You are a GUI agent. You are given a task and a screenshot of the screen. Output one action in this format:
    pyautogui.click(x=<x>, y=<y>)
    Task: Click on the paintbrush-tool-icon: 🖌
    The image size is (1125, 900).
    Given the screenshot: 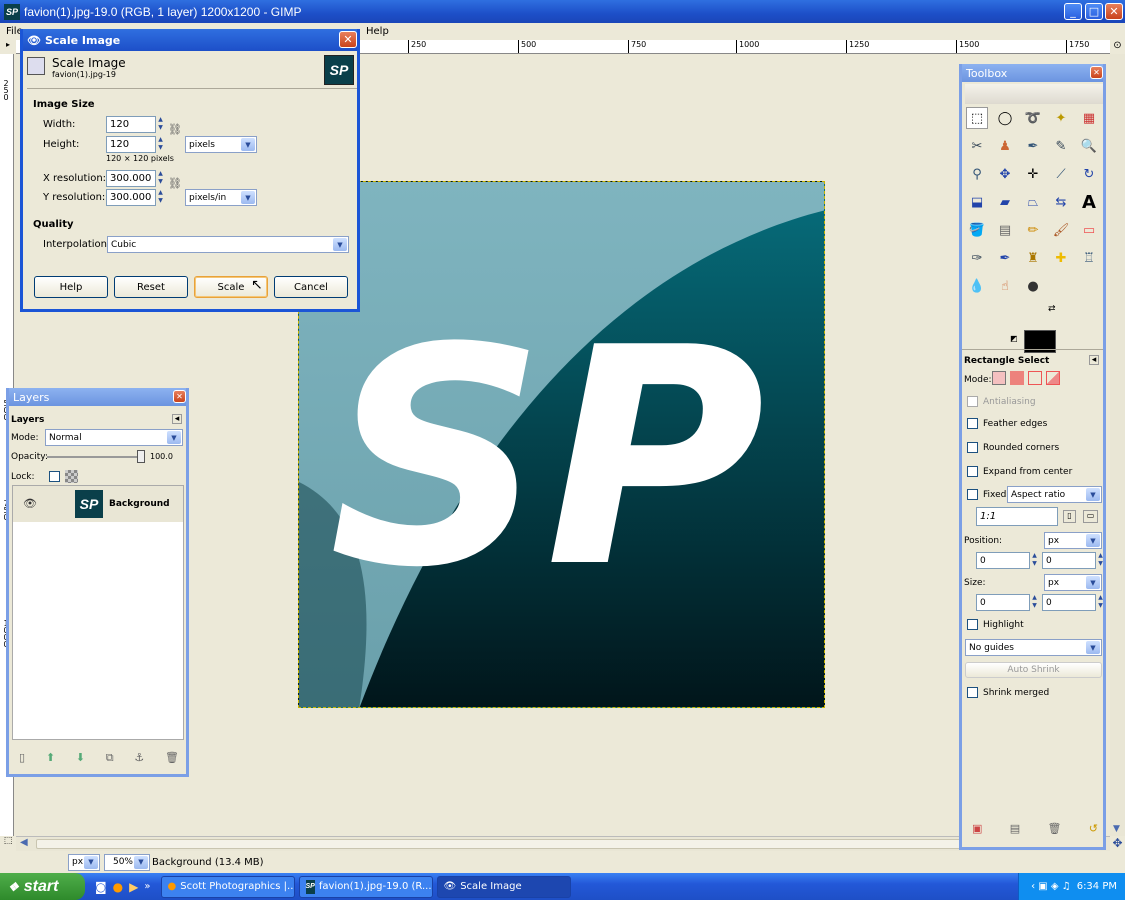 What is the action you would take?
    pyautogui.click(x=1061, y=230)
    